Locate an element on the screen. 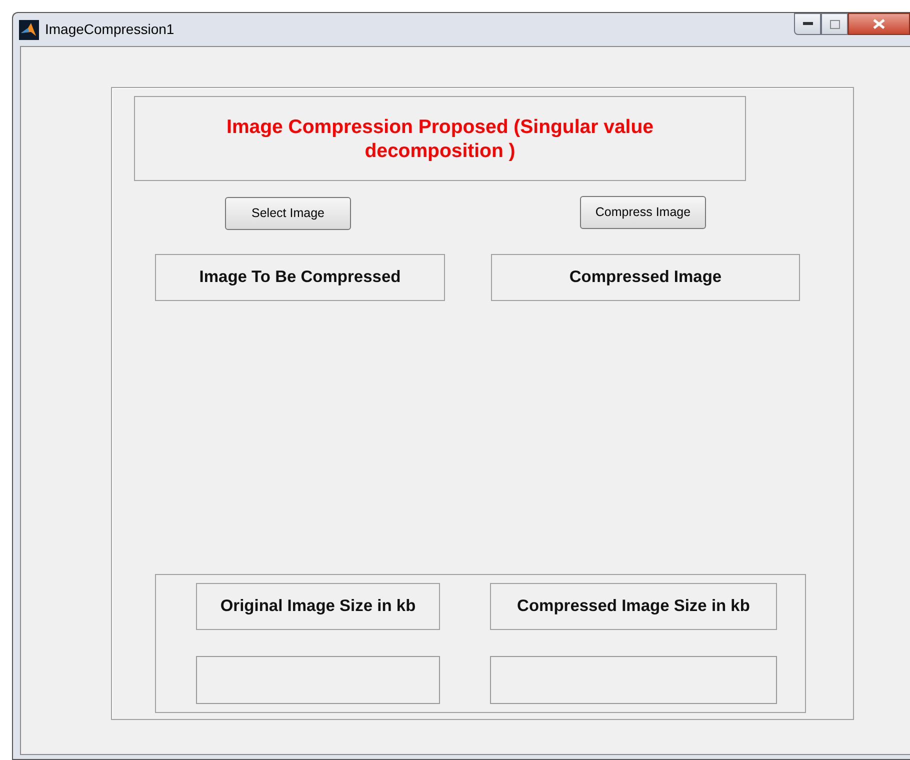 Image resolution: width=910 pixels, height=760 pixels. size-label: Original Image Size in kb is located at coordinates (318, 606).